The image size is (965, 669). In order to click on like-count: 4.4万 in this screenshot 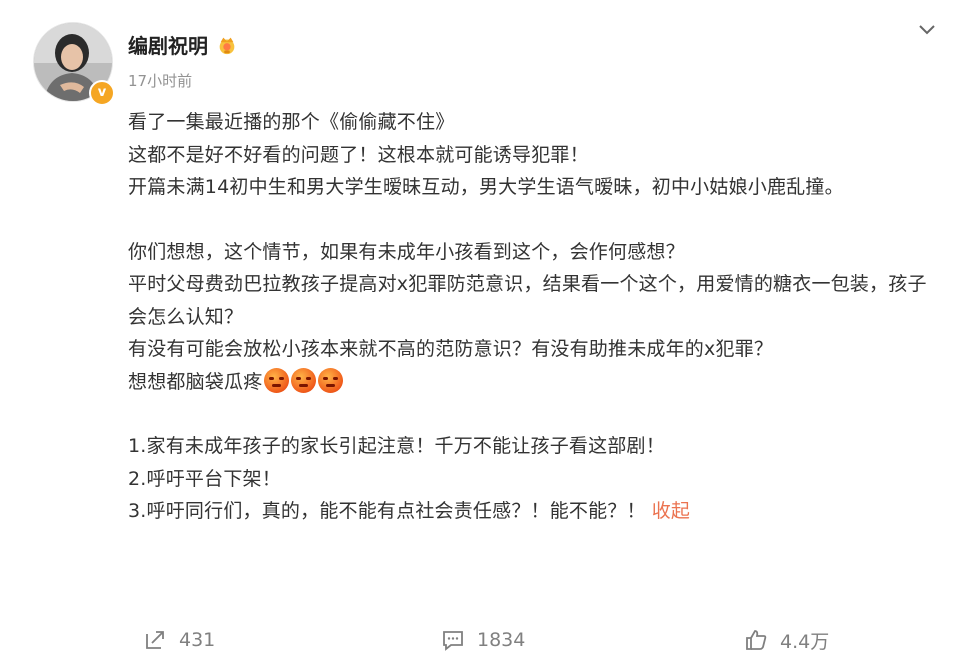, I will do `click(805, 641)`.